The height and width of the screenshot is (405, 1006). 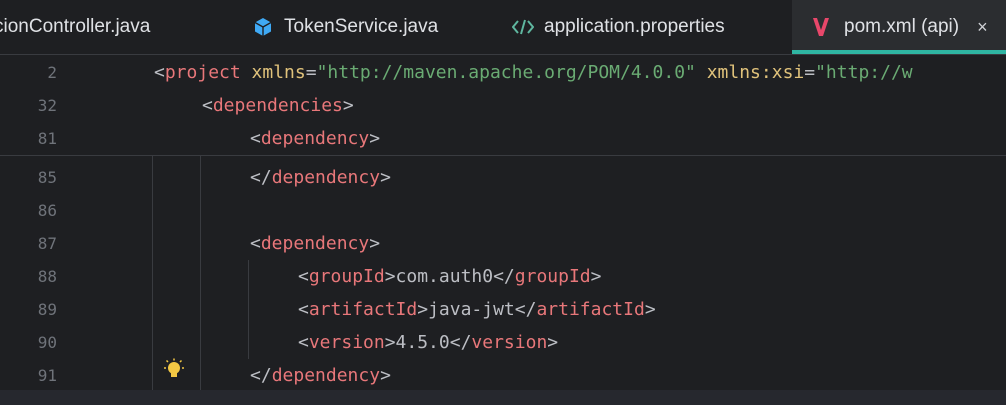 What do you see at coordinates (47, 105) in the screenshot?
I see `line-number: 32` at bounding box center [47, 105].